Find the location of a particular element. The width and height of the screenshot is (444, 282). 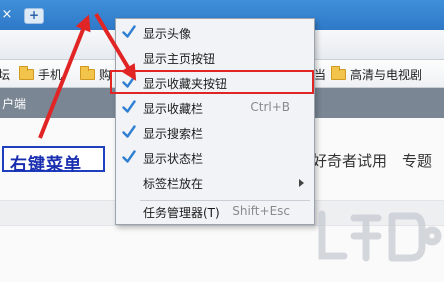

callout-text: 右键菜单 is located at coordinates (46, 165).